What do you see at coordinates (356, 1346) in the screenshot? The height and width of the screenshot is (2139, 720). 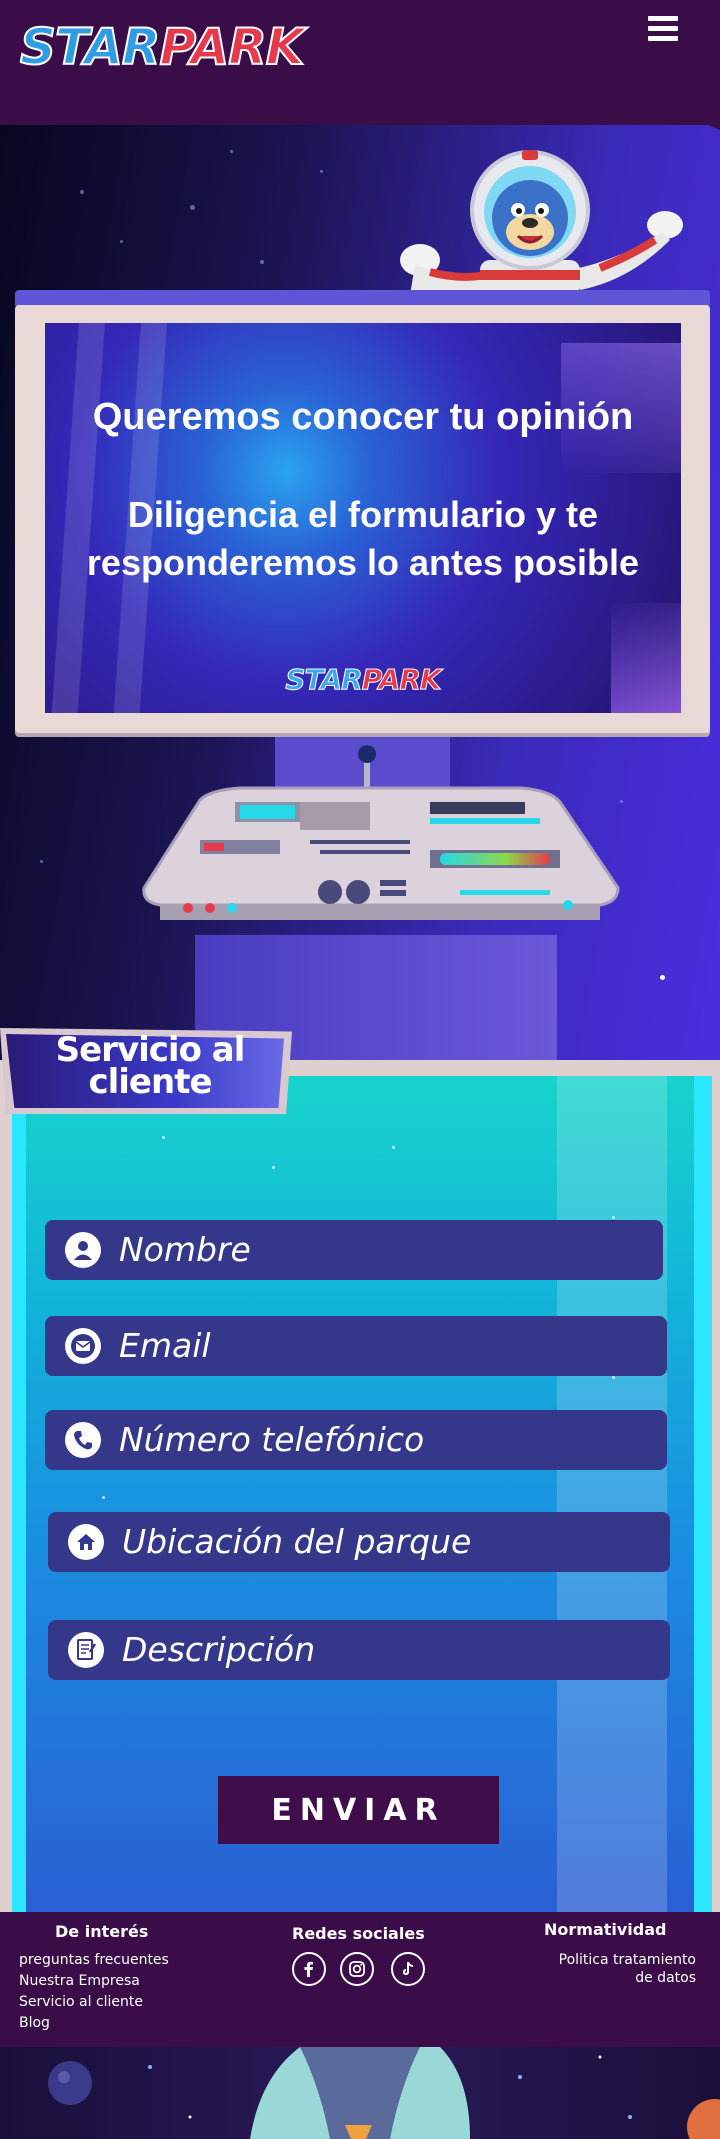 I see `email-field: Email` at bounding box center [356, 1346].